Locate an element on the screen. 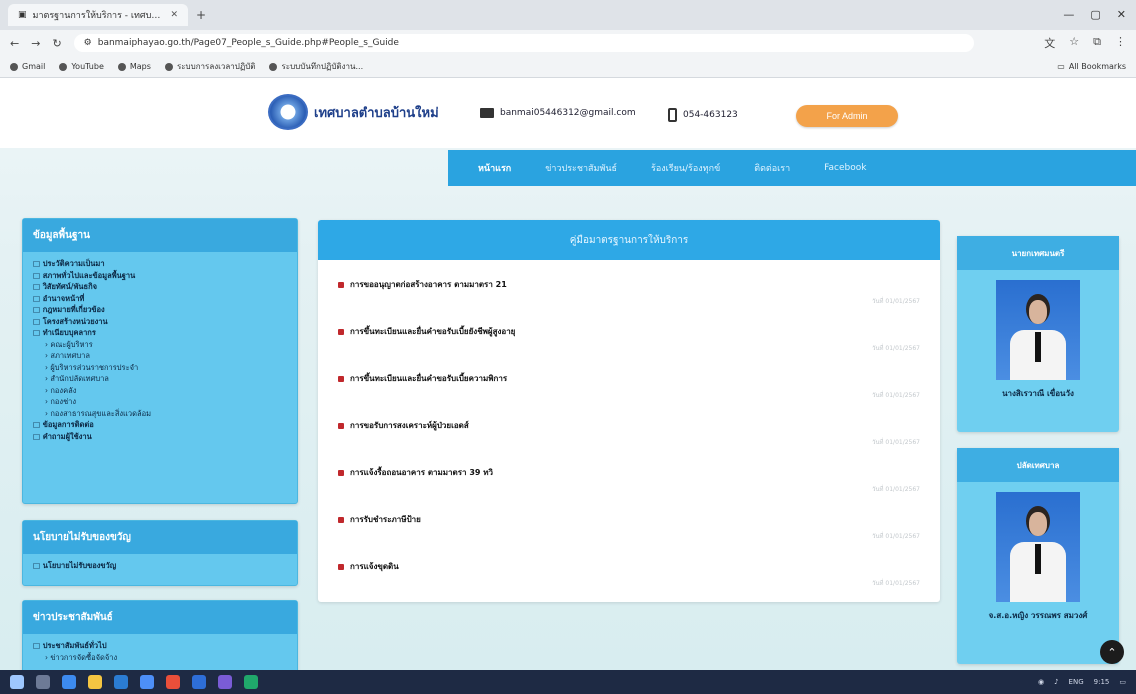 The image size is (1136, 694). nav-facebook: Facebook is located at coordinates (845, 168).